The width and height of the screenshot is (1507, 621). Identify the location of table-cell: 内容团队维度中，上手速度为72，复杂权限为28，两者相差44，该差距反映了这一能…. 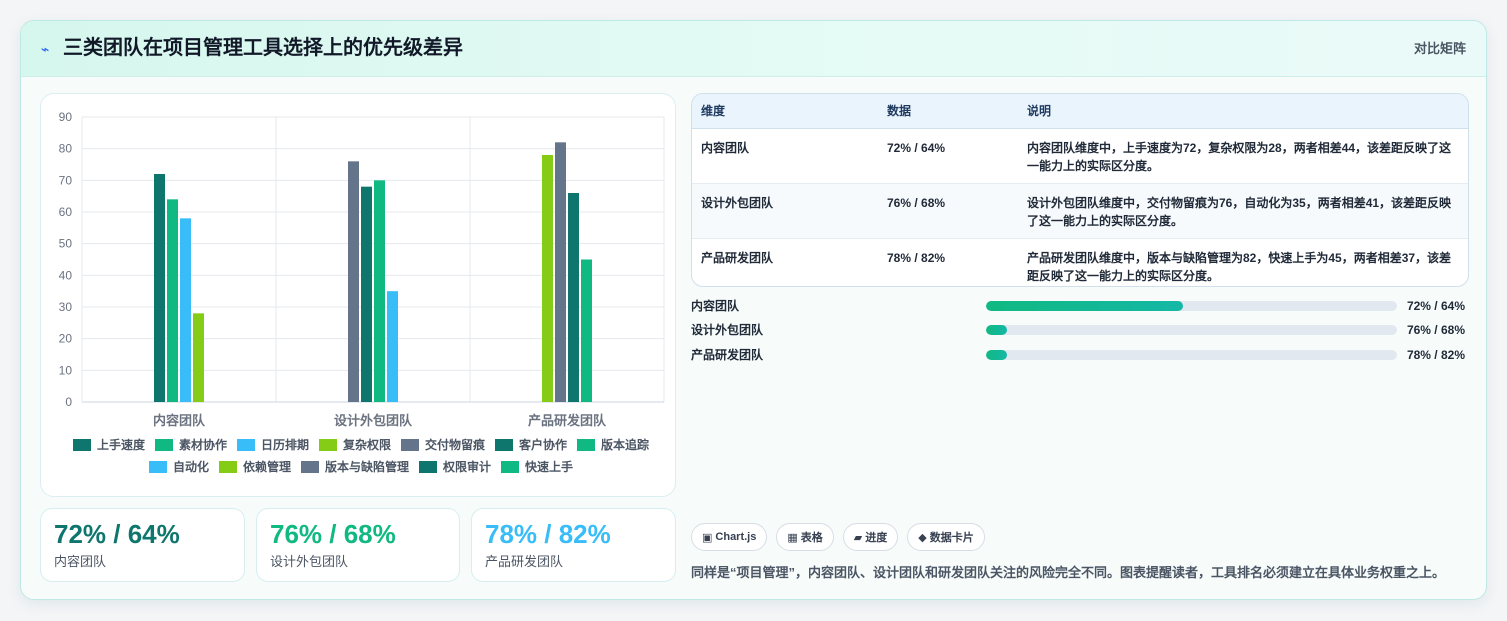
(1243, 156).